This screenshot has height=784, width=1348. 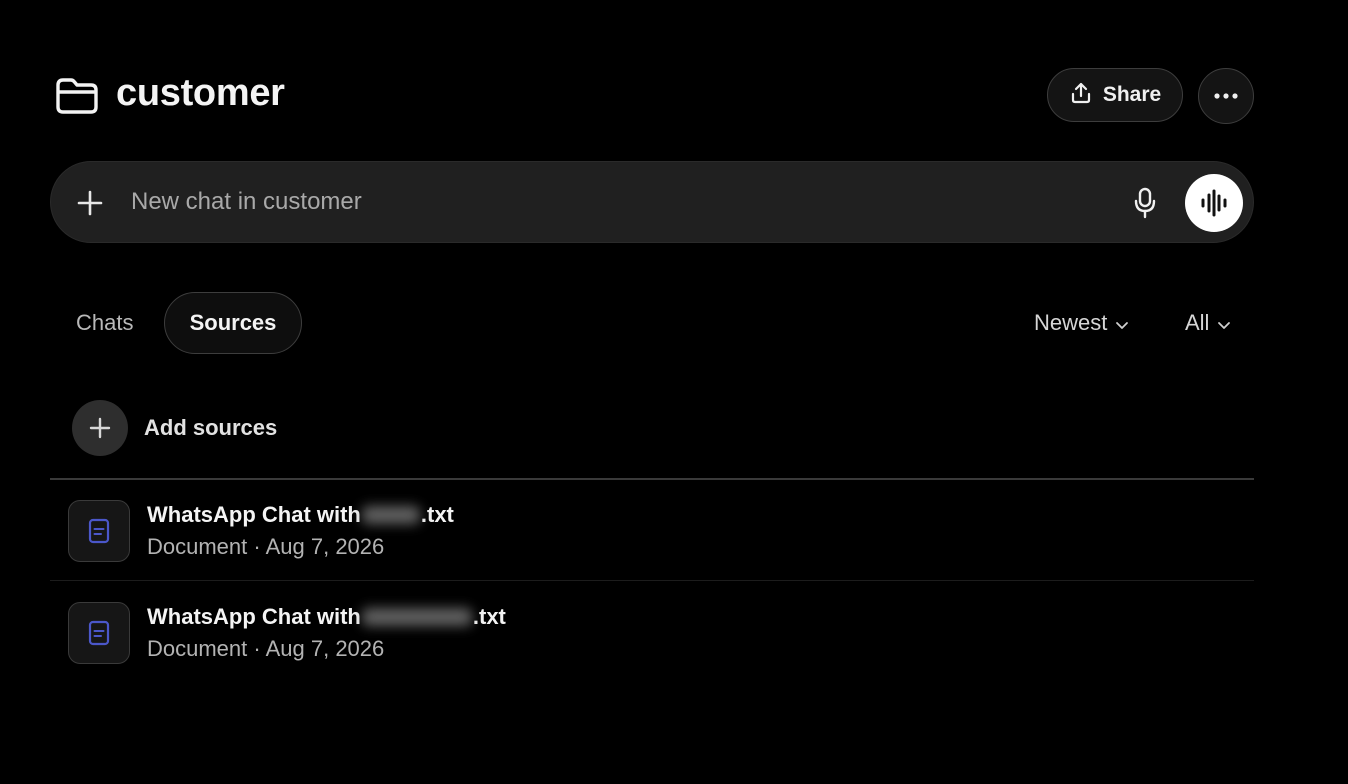 I want to click on new-chat-composer, so click(x=652, y=202).